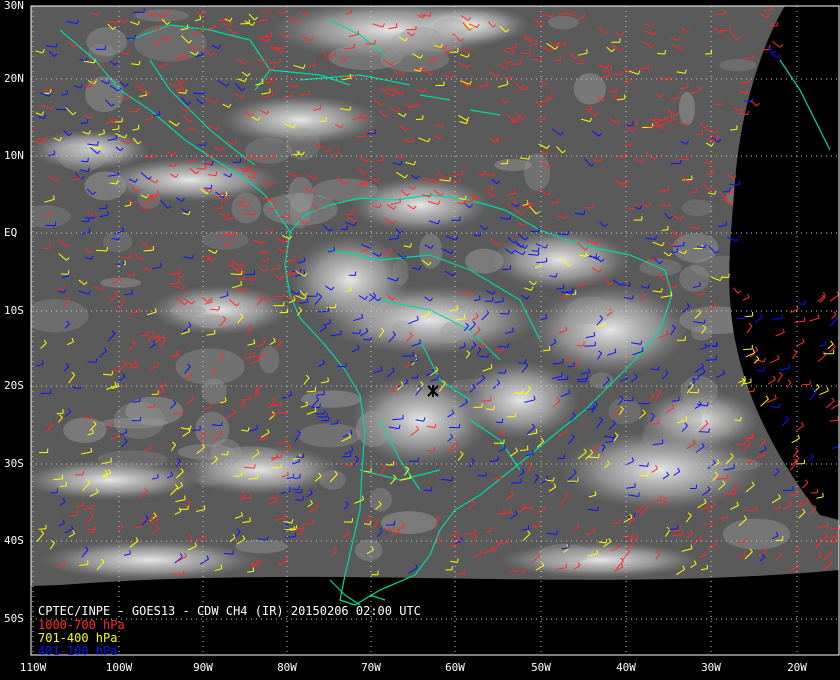 The image size is (840, 680). Describe the element at coordinates (78, 651) in the screenshot. I see `legend-high-level: 401-100 hPa` at that location.